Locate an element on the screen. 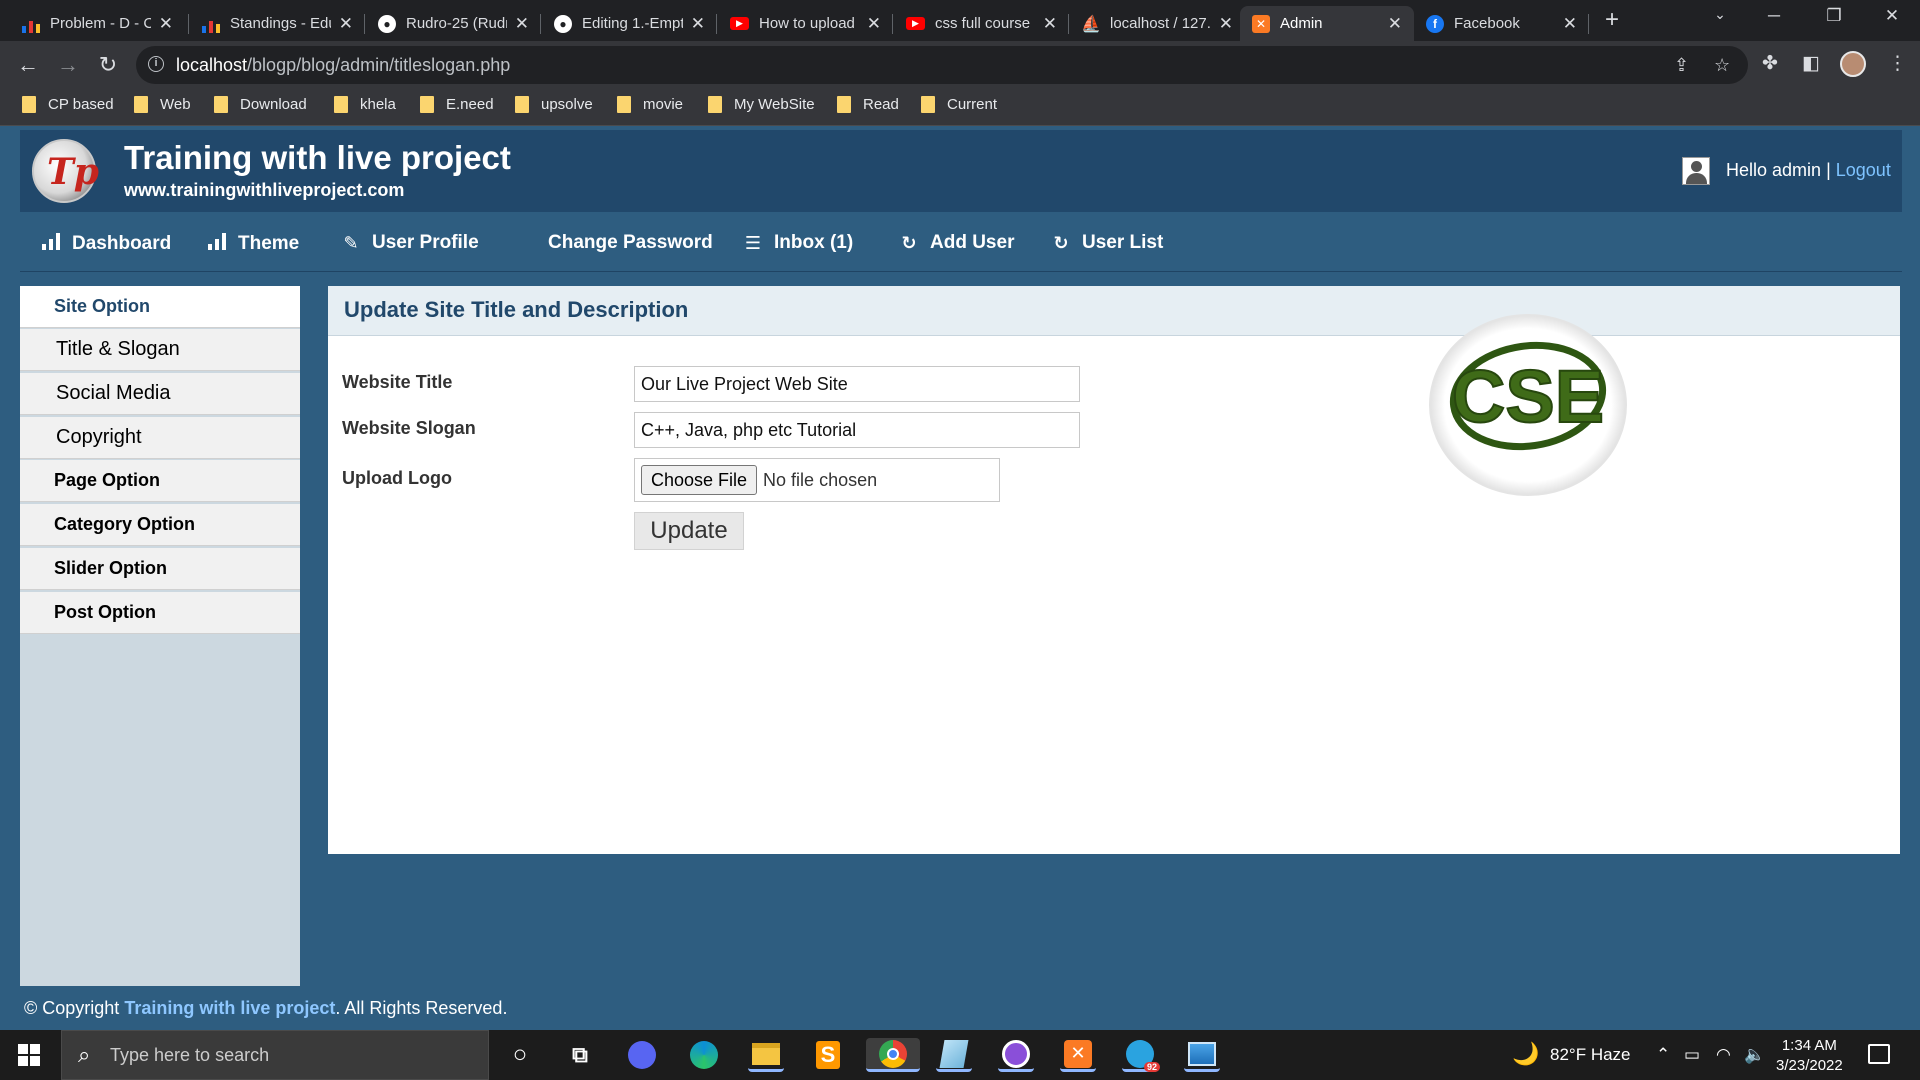 The height and width of the screenshot is (1080, 1920). chrome-icon is located at coordinates (893, 1055).